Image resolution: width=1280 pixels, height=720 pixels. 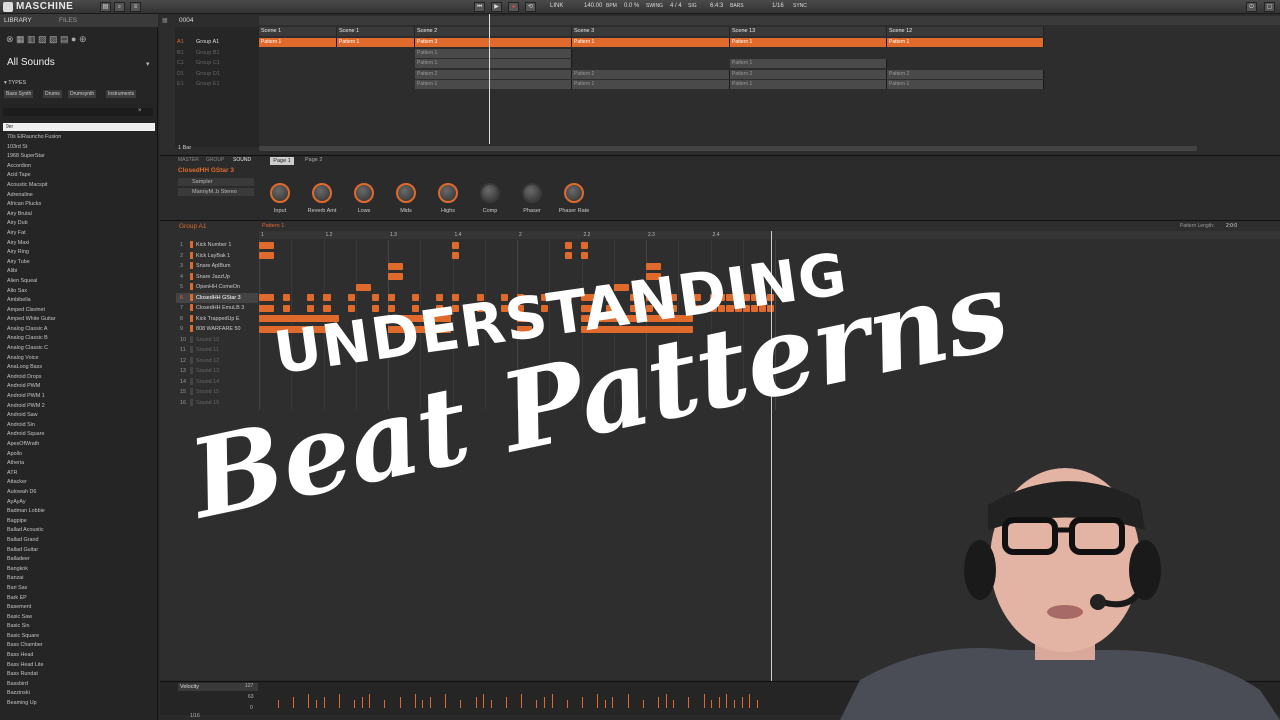 What do you see at coordinates (217, 350) in the screenshot?
I see `sound-row: 11 Sound 11` at bounding box center [217, 350].